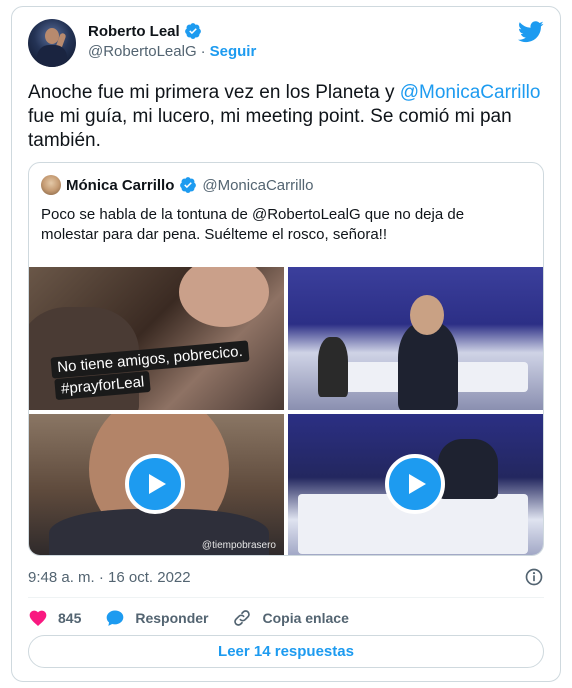  I want to click on action-bar: 845 Responder Copia enlace, so click(188, 618).